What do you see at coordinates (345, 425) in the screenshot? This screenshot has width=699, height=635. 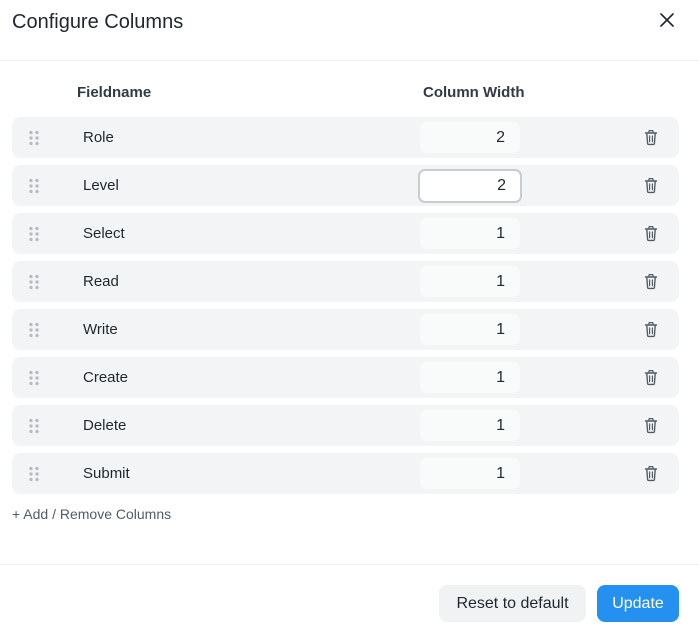 I see `column-row-delete: Delete` at bounding box center [345, 425].